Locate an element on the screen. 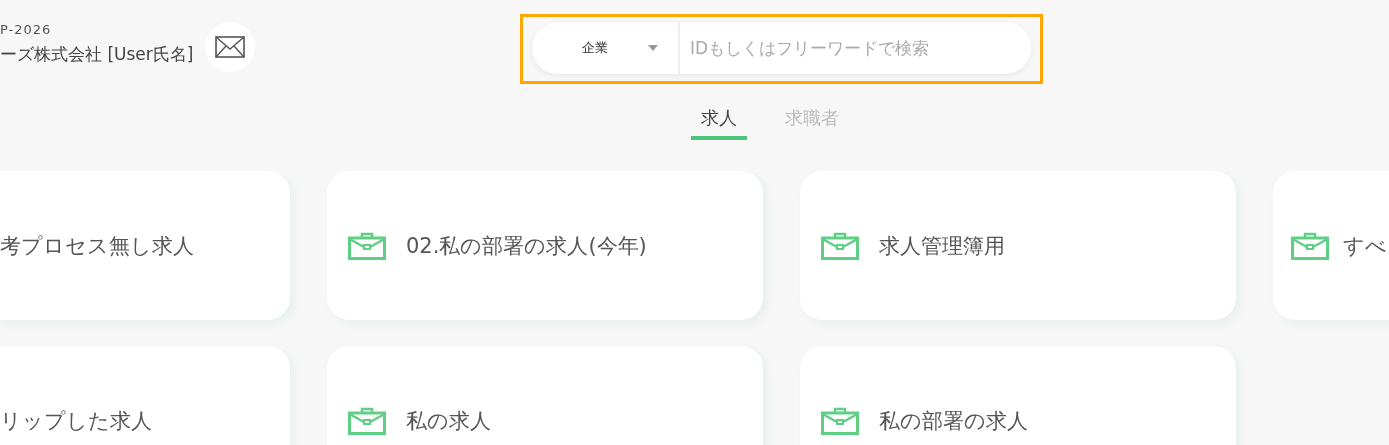 Image resolution: width=1389 pixels, height=445 pixels. list-card: 考プロセス無し求人 is located at coordinates (145, 245).